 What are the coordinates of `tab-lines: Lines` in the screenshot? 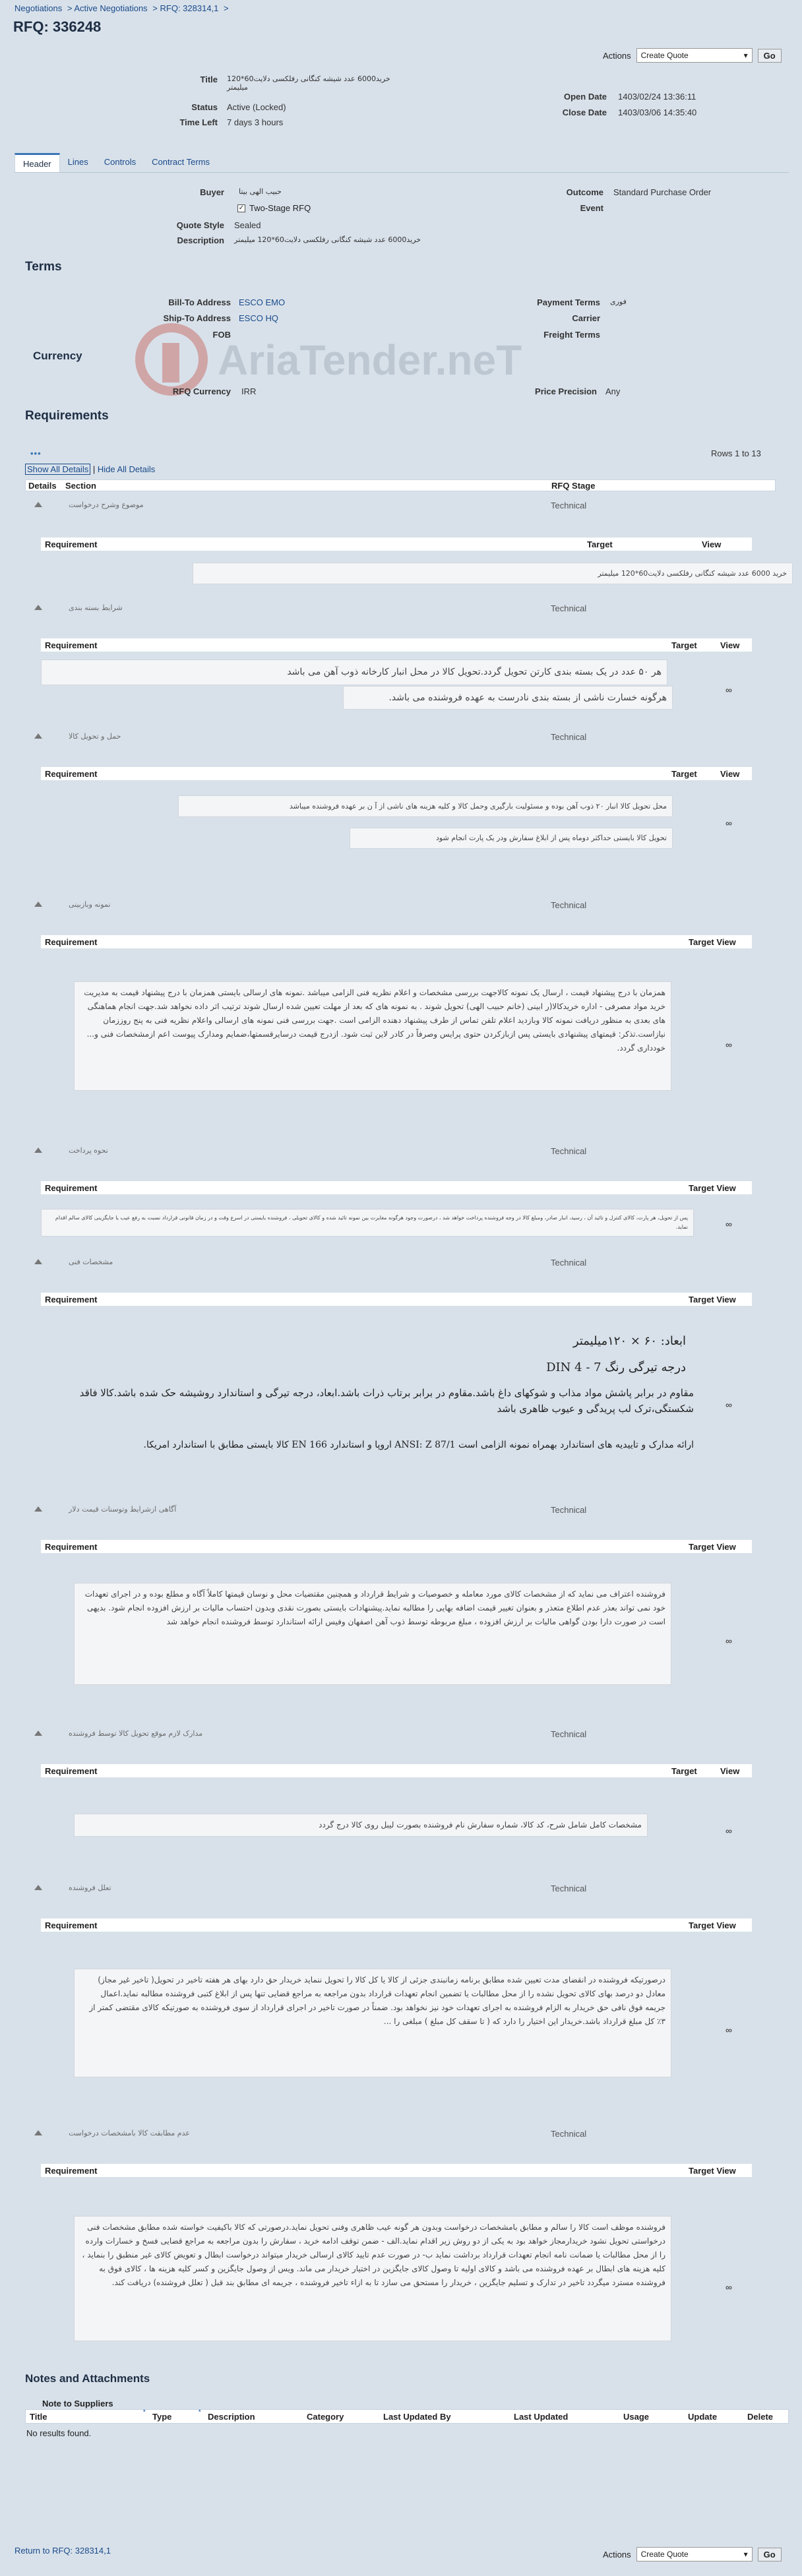 It's located at (78, 163).